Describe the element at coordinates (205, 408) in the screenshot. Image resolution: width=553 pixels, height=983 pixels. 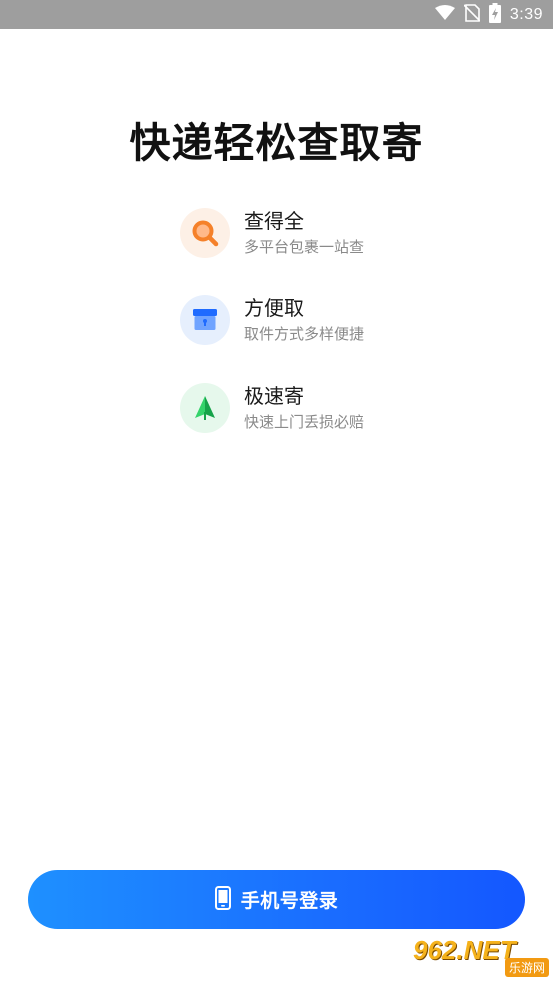
I see `paper-plane-icon` at that location.